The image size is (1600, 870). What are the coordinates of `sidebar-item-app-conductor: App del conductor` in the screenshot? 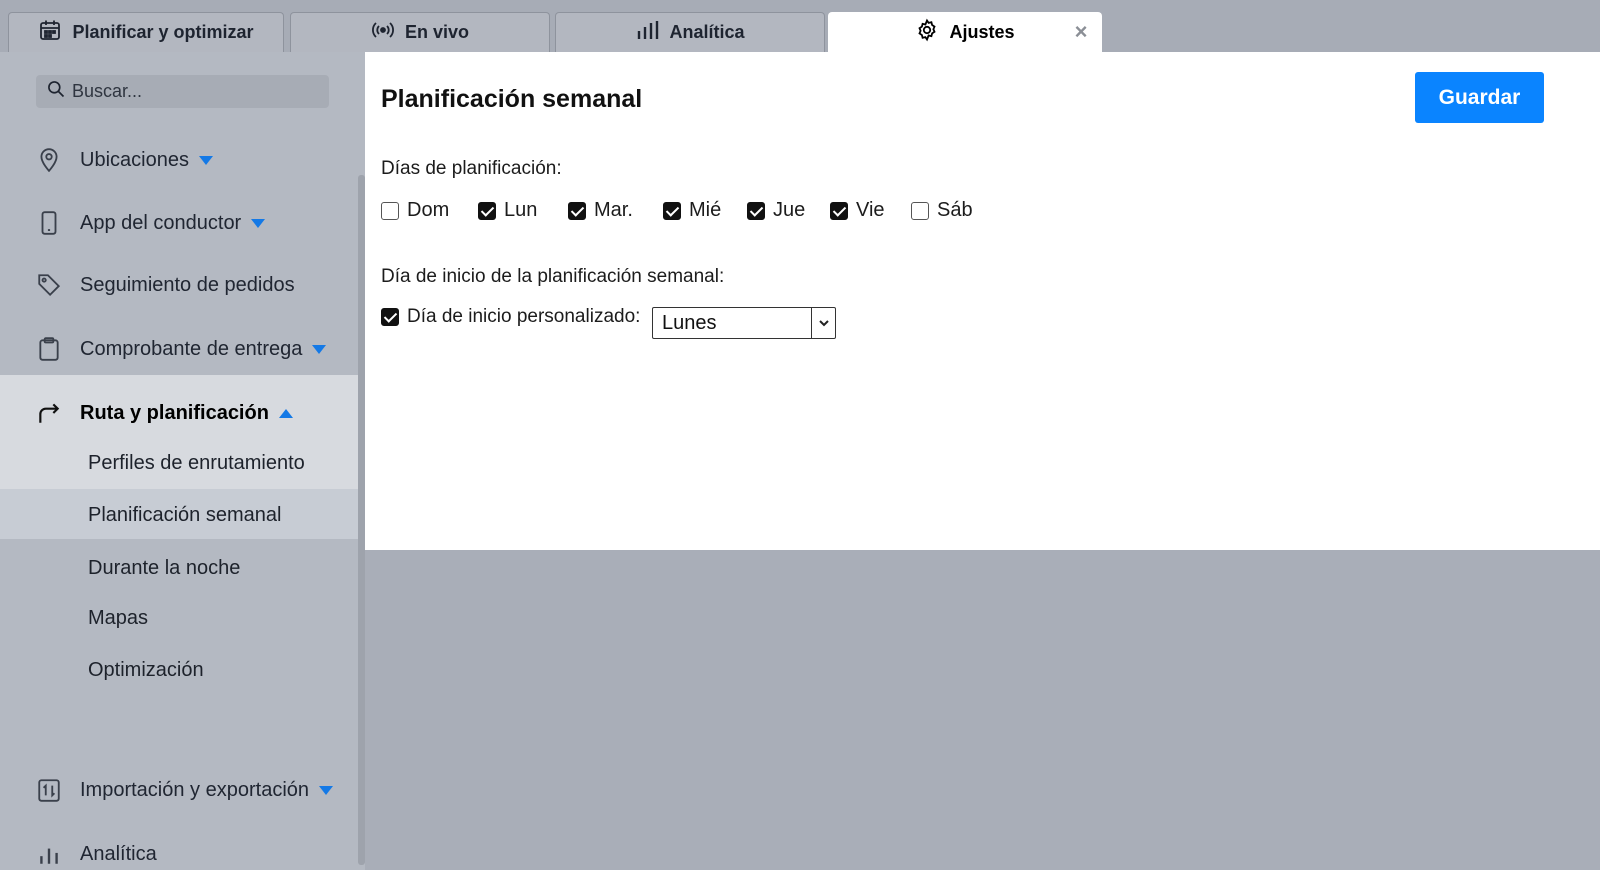 It's located at (179, 223).